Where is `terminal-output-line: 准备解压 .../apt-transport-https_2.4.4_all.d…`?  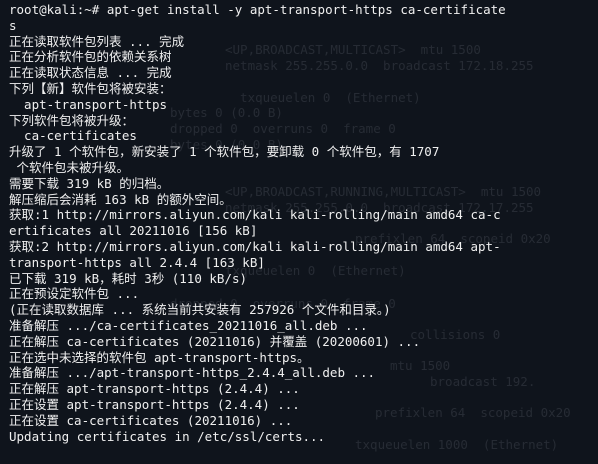
terminal-output-line: 准备解压 .../apt-transport-https_2.4.4_all.d… is located at coordinates (192, 373).